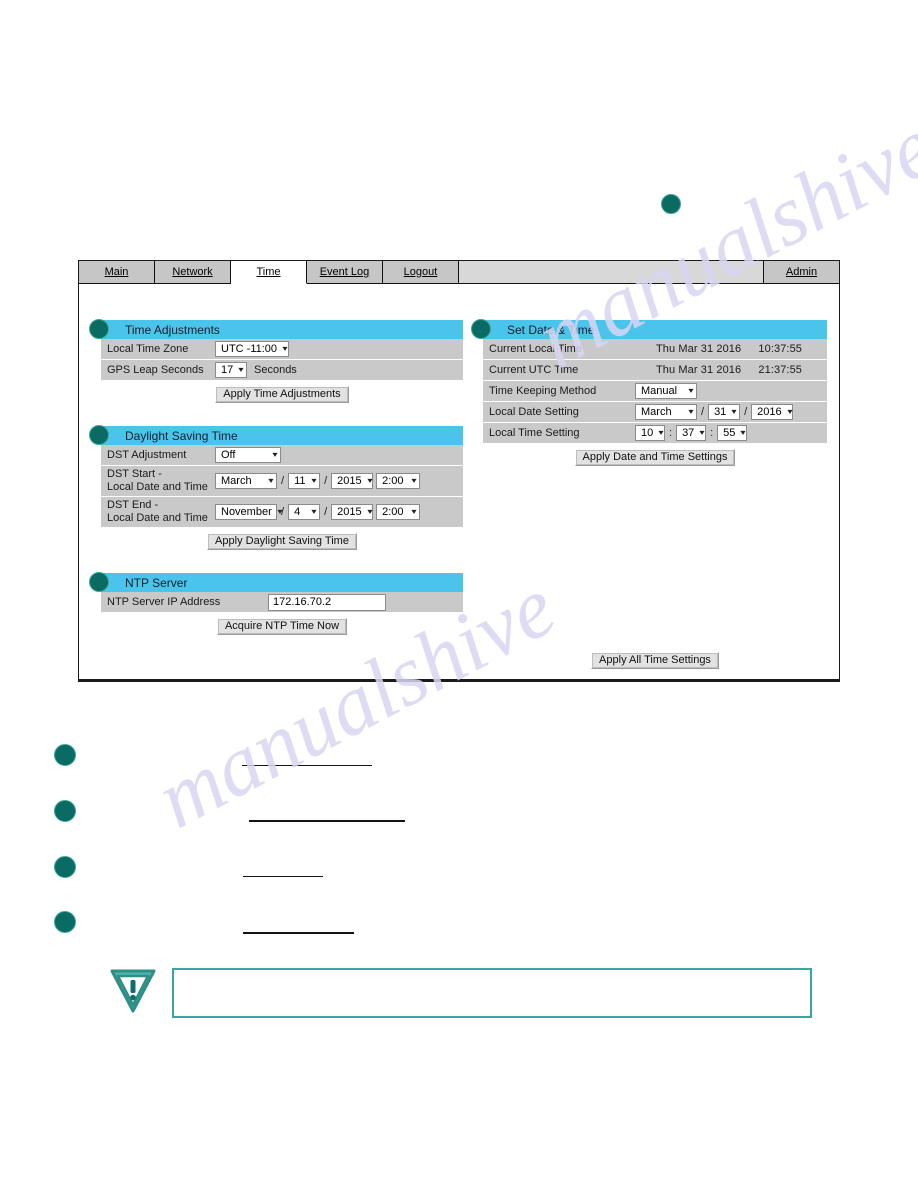  What do you see at coordinates (337, 455) in the screenshot?
I see `value-dst-adjustment: Off ▾` at bounding box center [337, 455].